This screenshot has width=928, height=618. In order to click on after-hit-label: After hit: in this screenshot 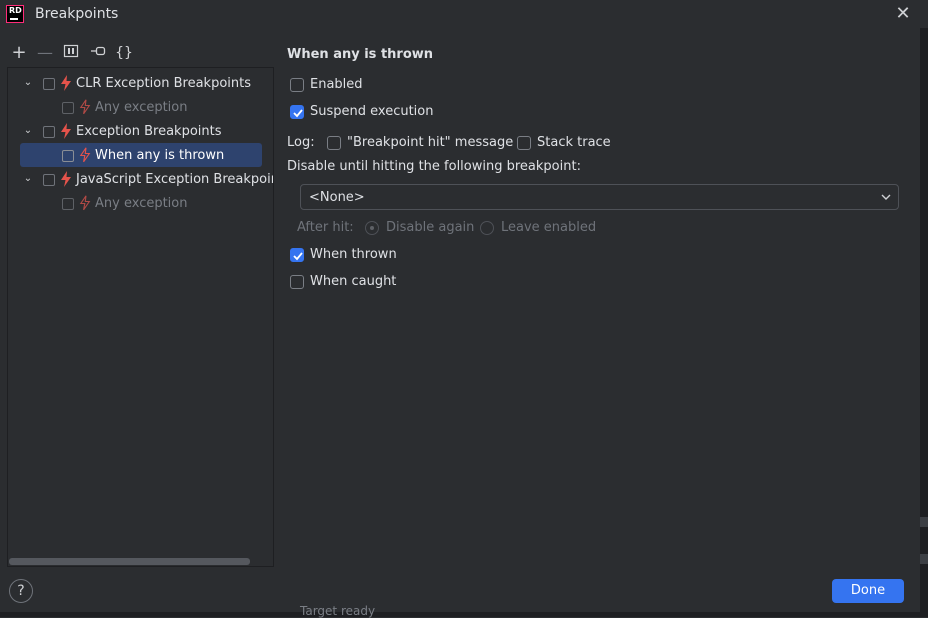, I will do `click(325, 227)`.